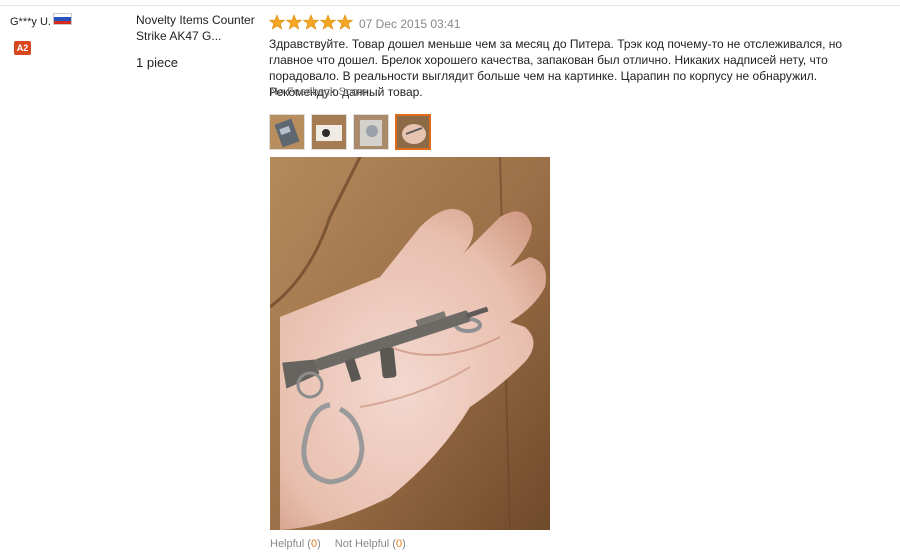 The width and height of the screenshot is (900, 554). Describe the element at coordinates (319, 92) in the screenshot. I see `feedback-score: No Feedback Score` at that location.